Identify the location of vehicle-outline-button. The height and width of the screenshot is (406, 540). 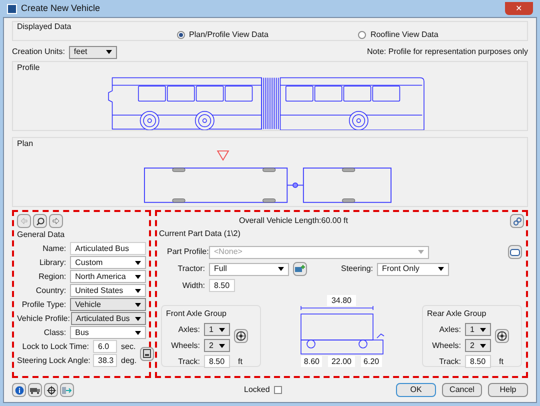
(515, 252).